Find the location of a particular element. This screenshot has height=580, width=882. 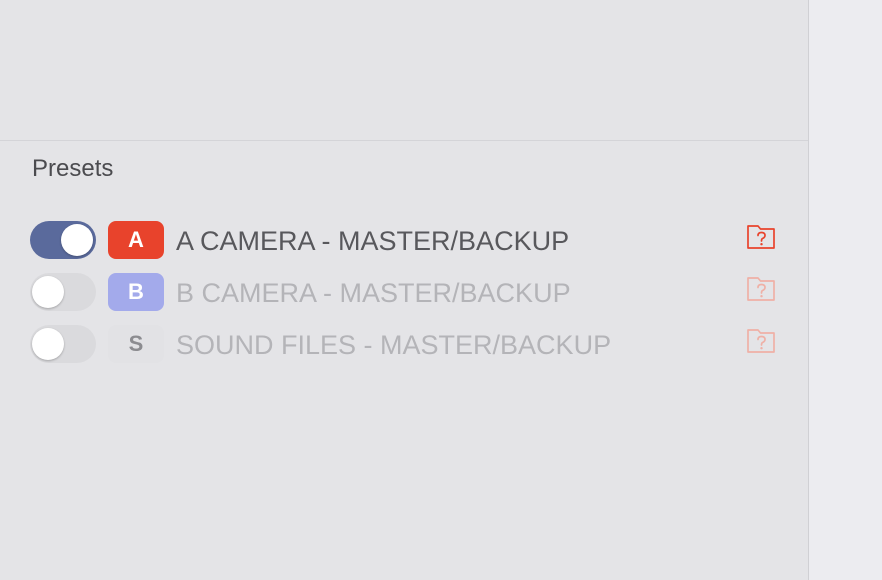

preset-row: S SOUND FILES - MASTER/BACKUP is located at coordinates (410, 344).